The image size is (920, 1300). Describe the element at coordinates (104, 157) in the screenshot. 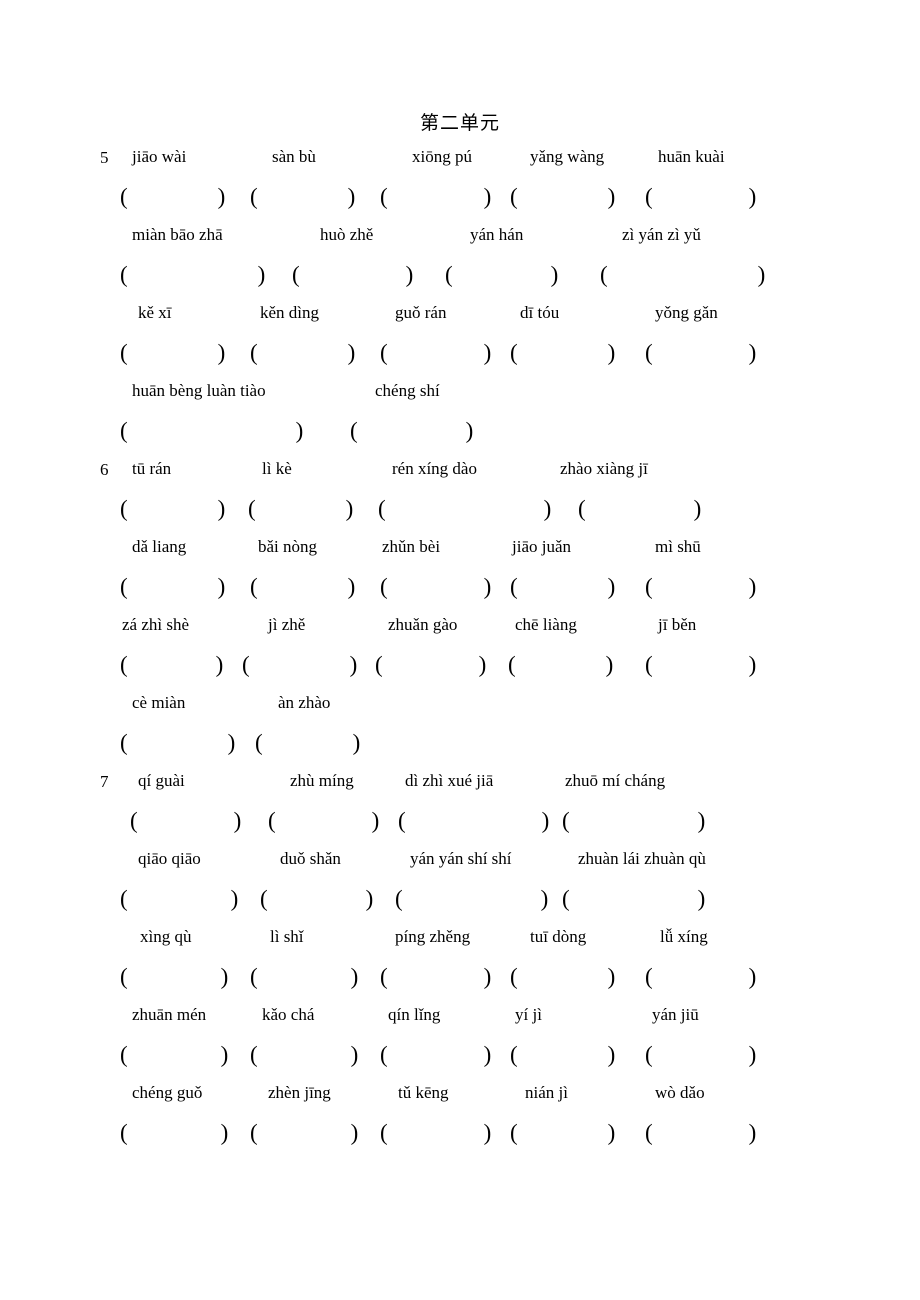

I see `section-number: 5` at that location.